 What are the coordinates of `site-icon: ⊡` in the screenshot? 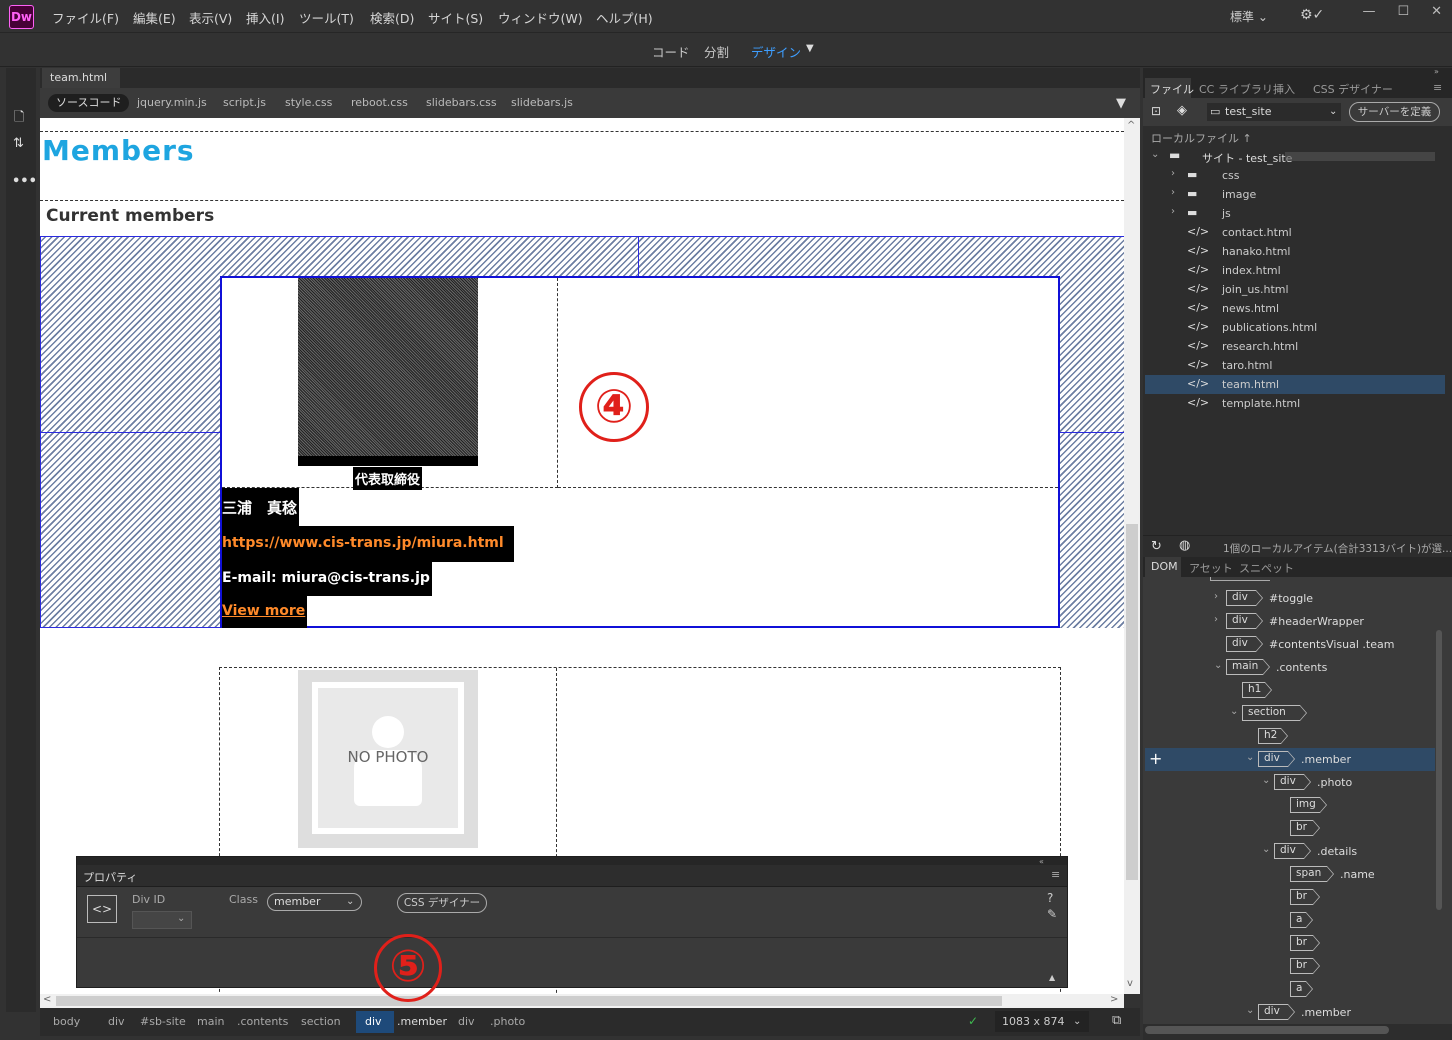 It's located at (1156, 111).